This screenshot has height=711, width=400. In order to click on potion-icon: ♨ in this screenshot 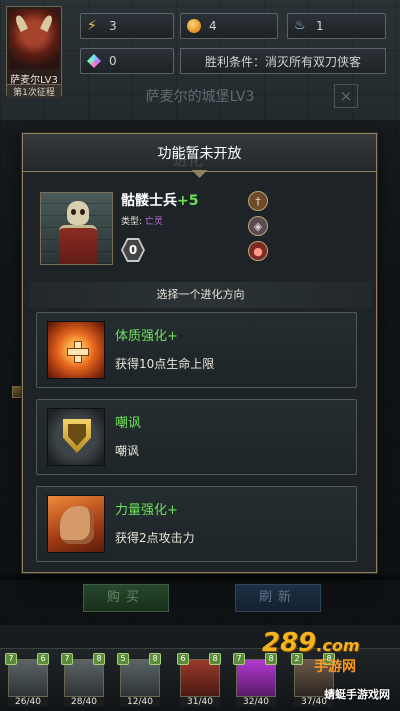, I will do `click(300, 25)`.